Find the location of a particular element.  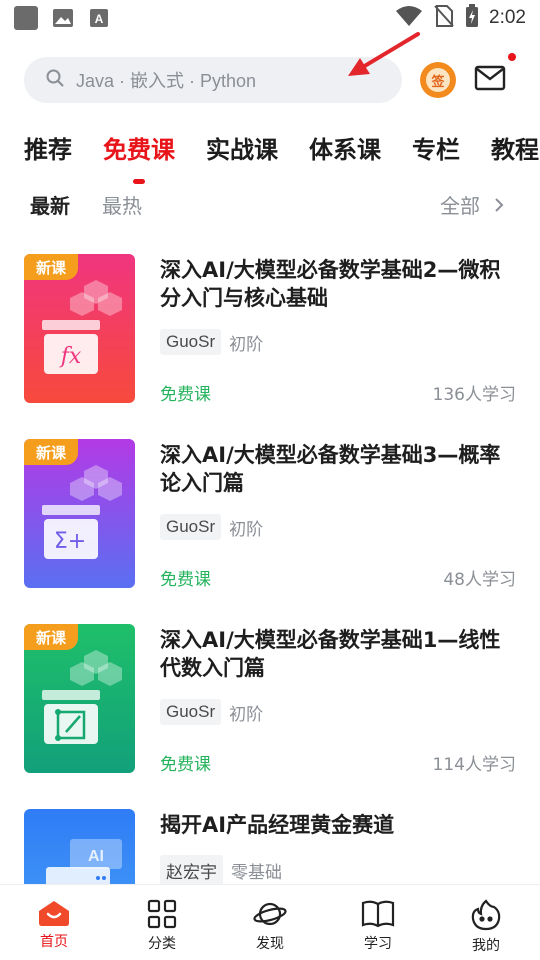

search-icon is located at coordinates (55, 80).